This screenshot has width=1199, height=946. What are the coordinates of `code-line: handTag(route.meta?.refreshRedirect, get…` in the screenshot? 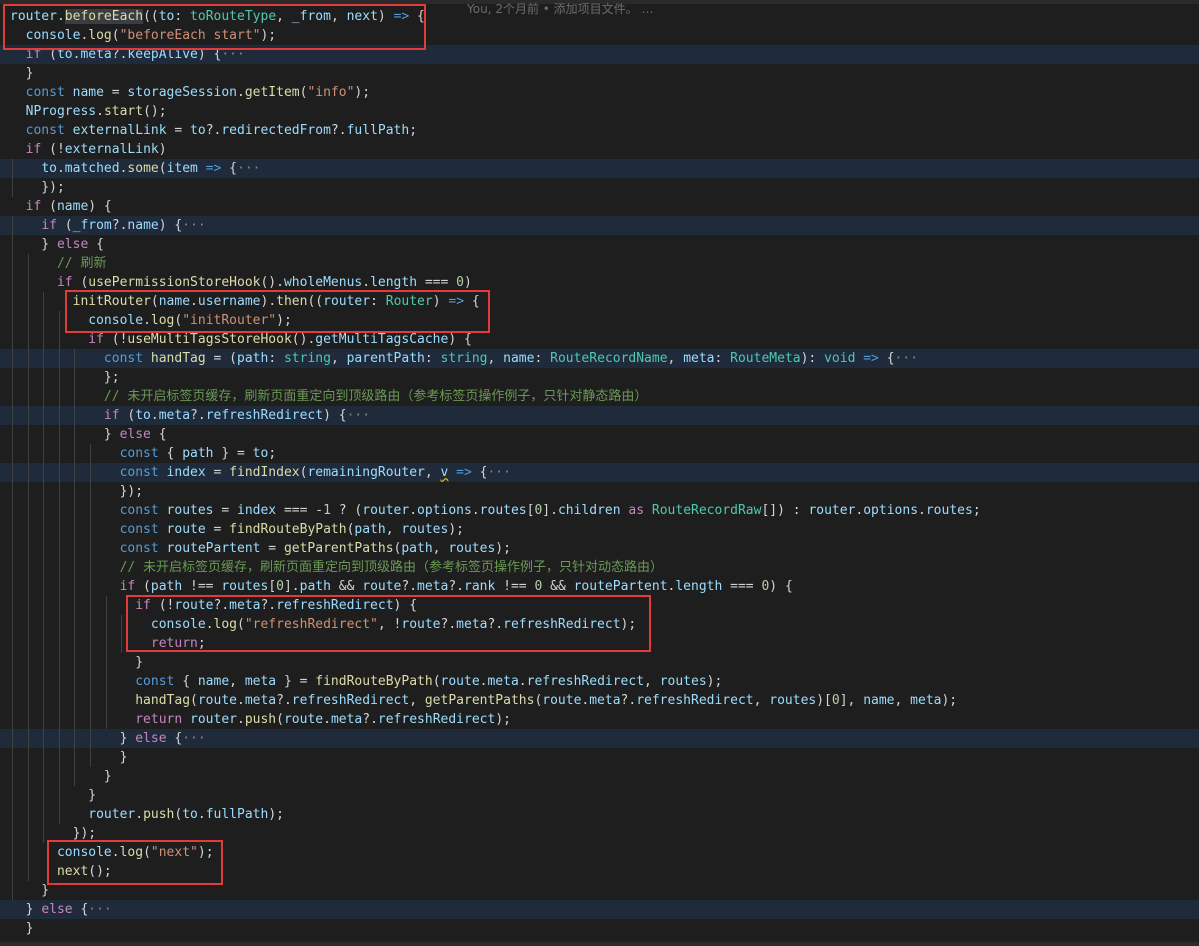 It's located at (599, 700).